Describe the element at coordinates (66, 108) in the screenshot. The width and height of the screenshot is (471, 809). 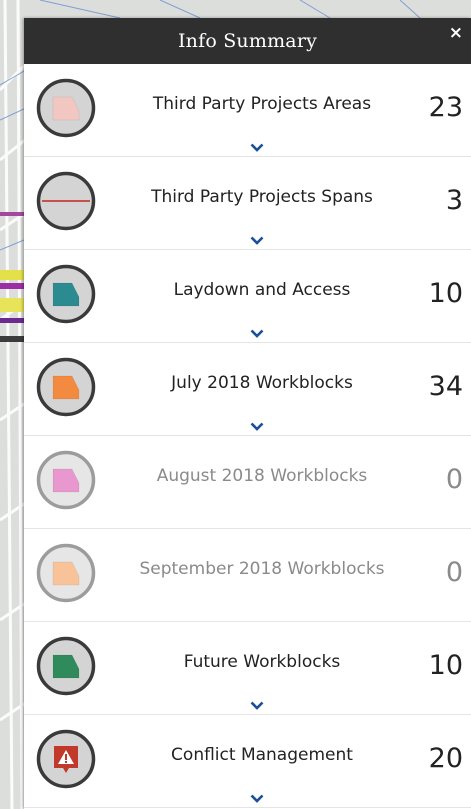
I see `polygon-pink-icon` at that location.